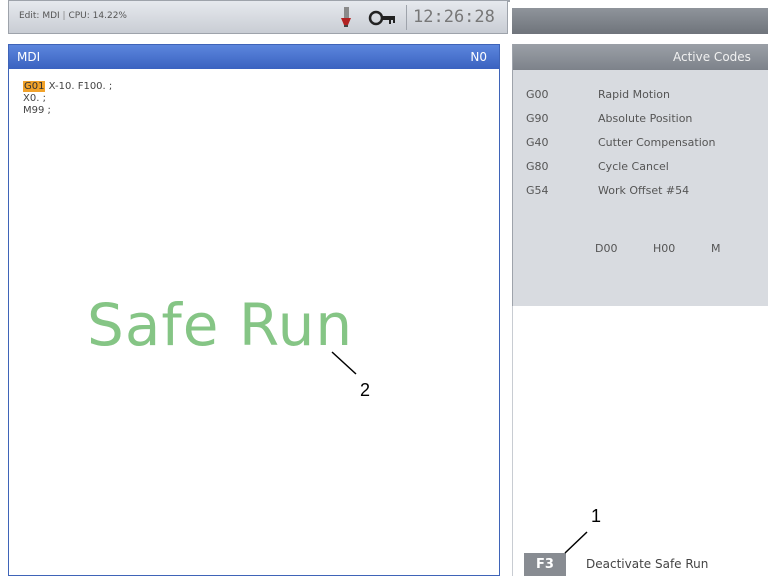 Image resolution: width=768 pixels, height=576 pixels. Describe the element at coordinates (537, 142) in the screenshot. I see `g-code: G40` at that location.